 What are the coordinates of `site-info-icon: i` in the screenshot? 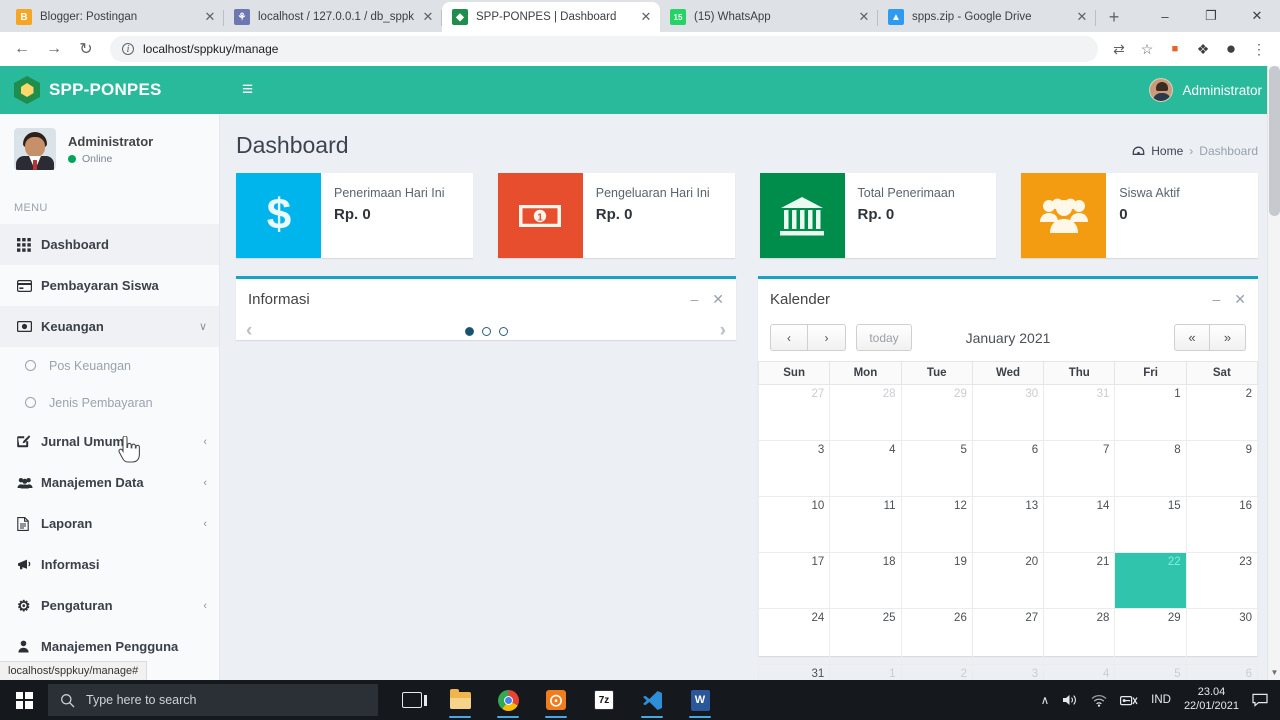 It's located at (128, 49).